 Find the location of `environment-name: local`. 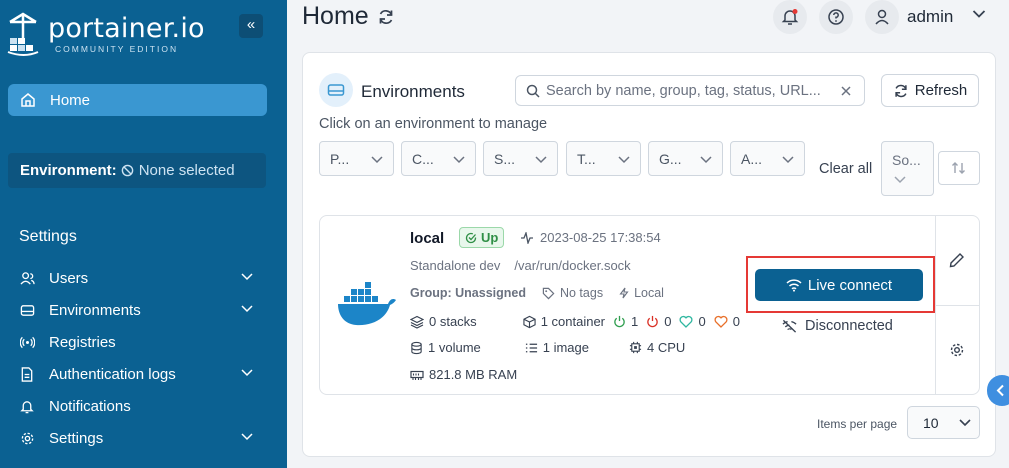

environment-name: local is located at coordinates (427, 238).